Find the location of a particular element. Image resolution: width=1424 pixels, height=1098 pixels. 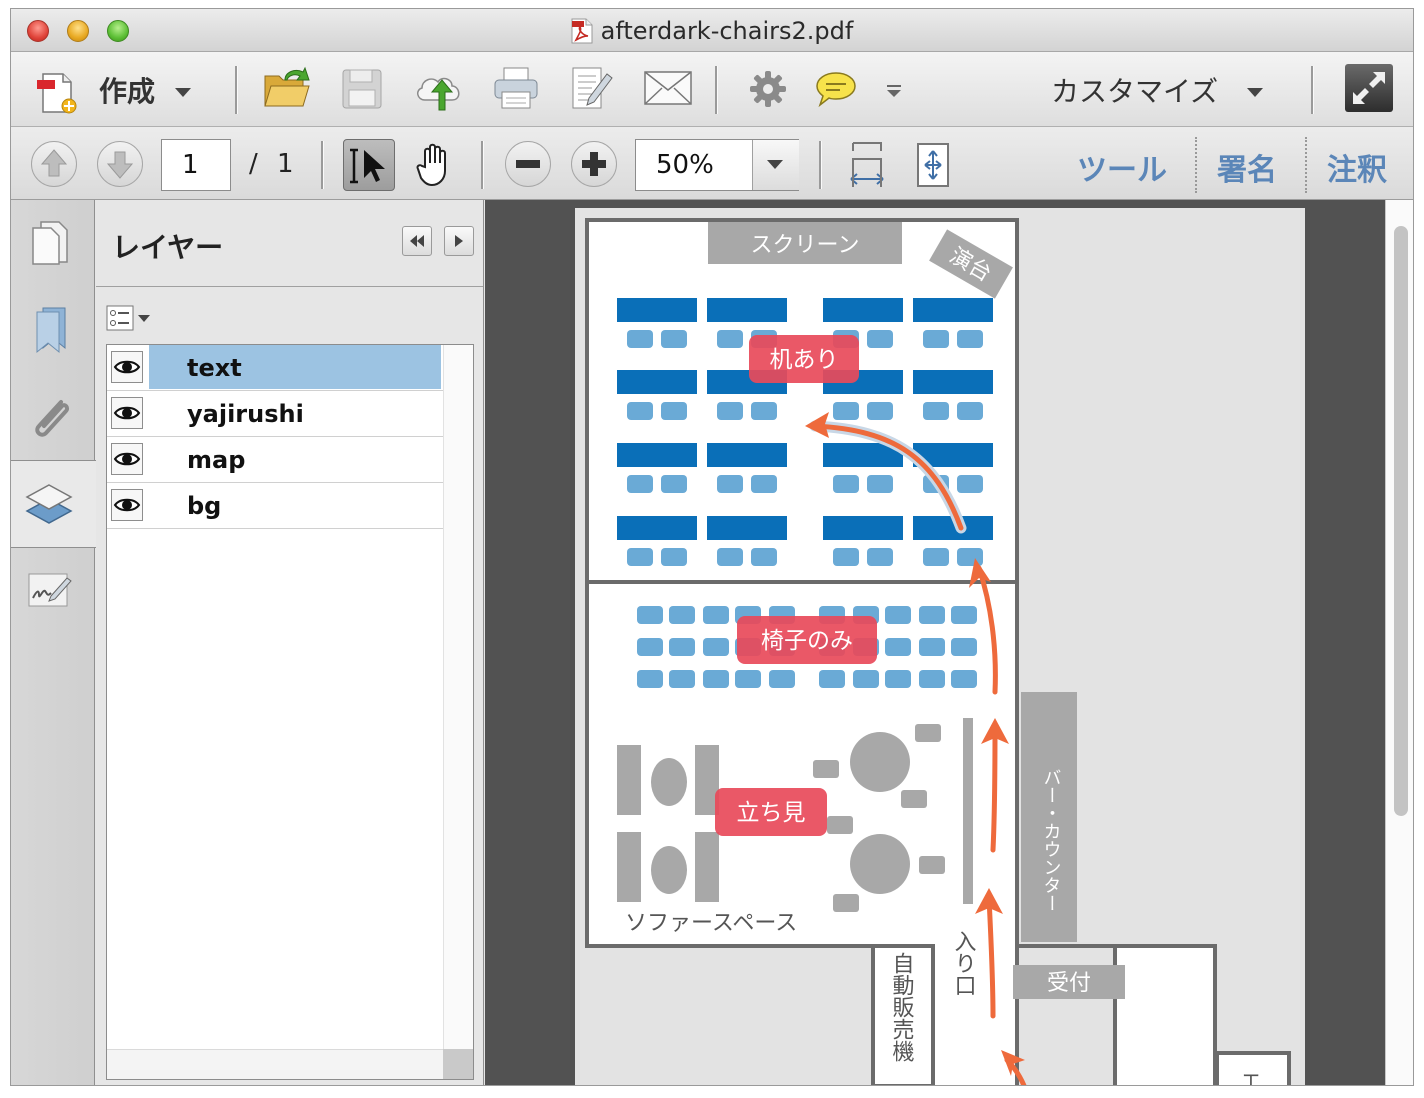

mail-icon is located at coordinates (668, 88).